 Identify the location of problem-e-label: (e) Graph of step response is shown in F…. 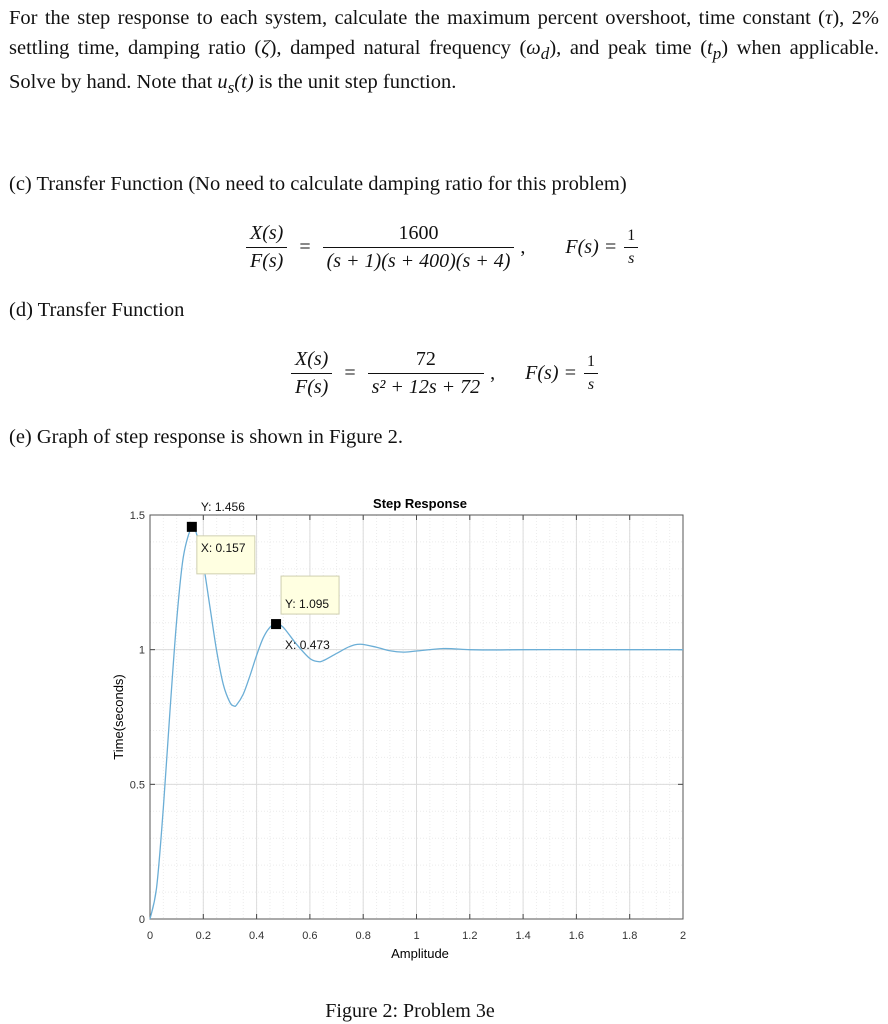
(206, 437).